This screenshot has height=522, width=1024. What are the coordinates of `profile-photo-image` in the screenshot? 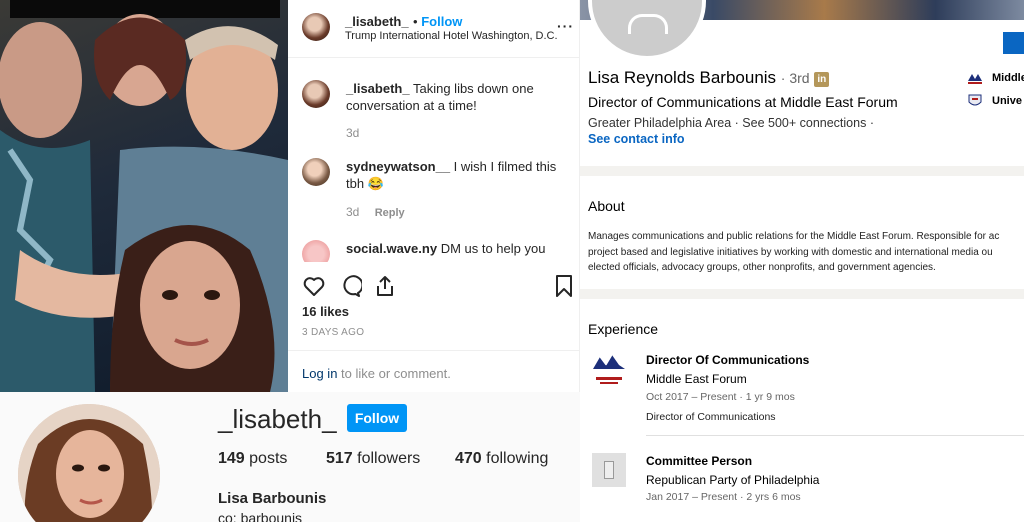 It's located at (89, 463).